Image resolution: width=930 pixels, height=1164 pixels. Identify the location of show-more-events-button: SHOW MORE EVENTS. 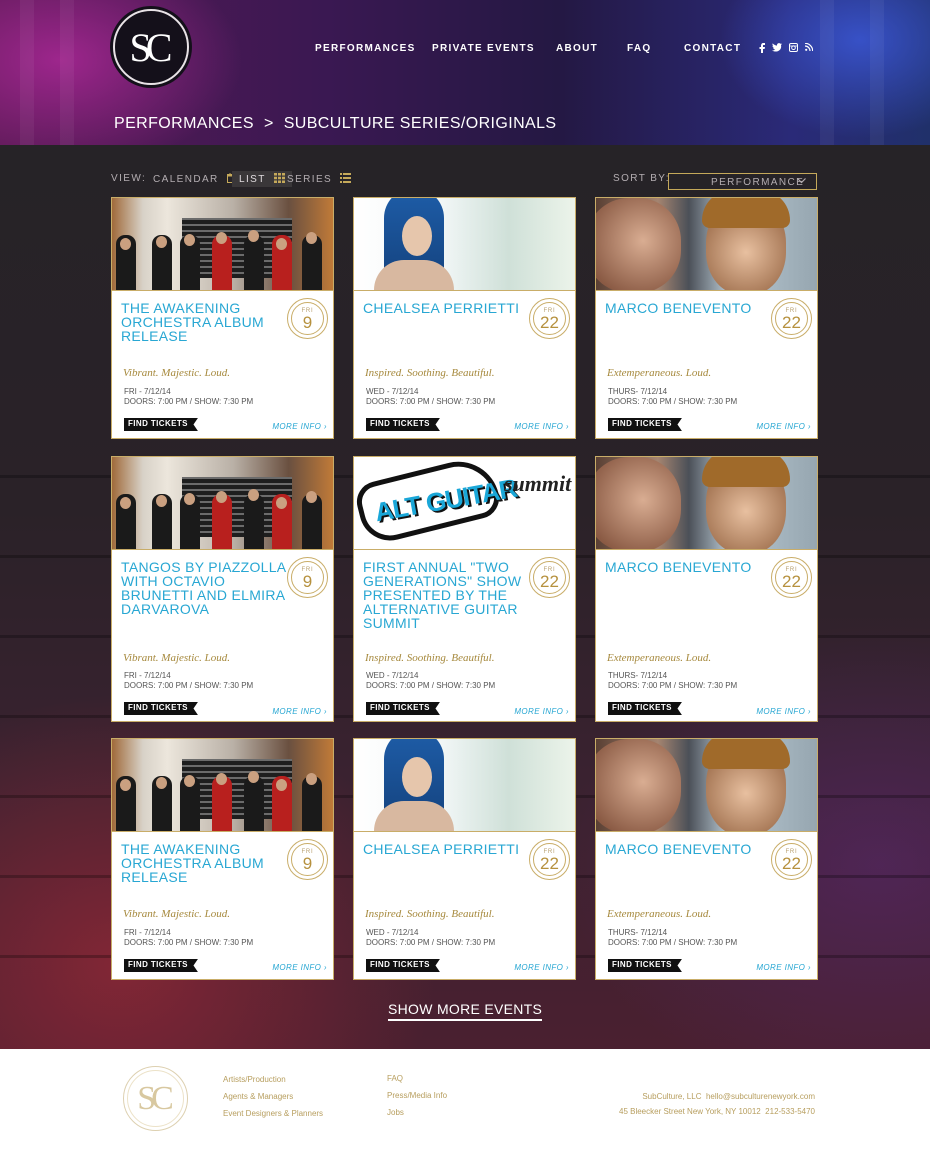
(465, 1011).